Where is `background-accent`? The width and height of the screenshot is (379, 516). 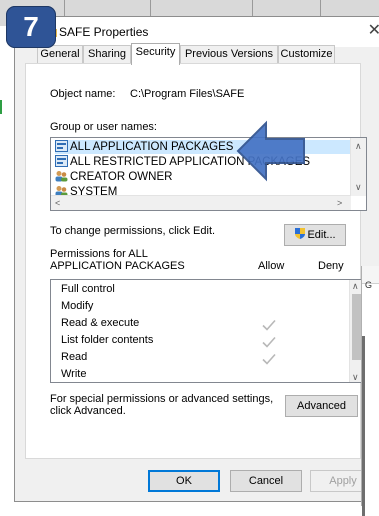
background-accent is located at coordinates (1, 107).